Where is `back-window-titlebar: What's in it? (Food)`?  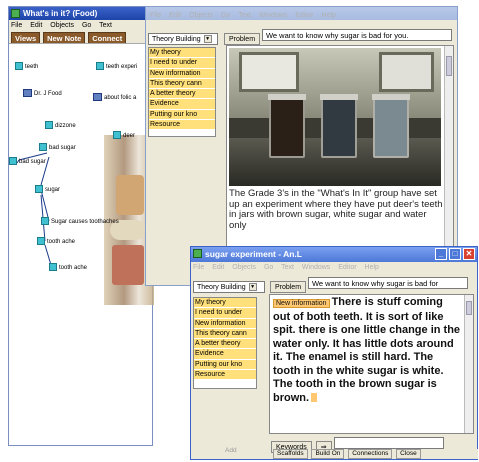
back-window-titlebar: What's in it? (Food) is located at coordinates (80, 13).